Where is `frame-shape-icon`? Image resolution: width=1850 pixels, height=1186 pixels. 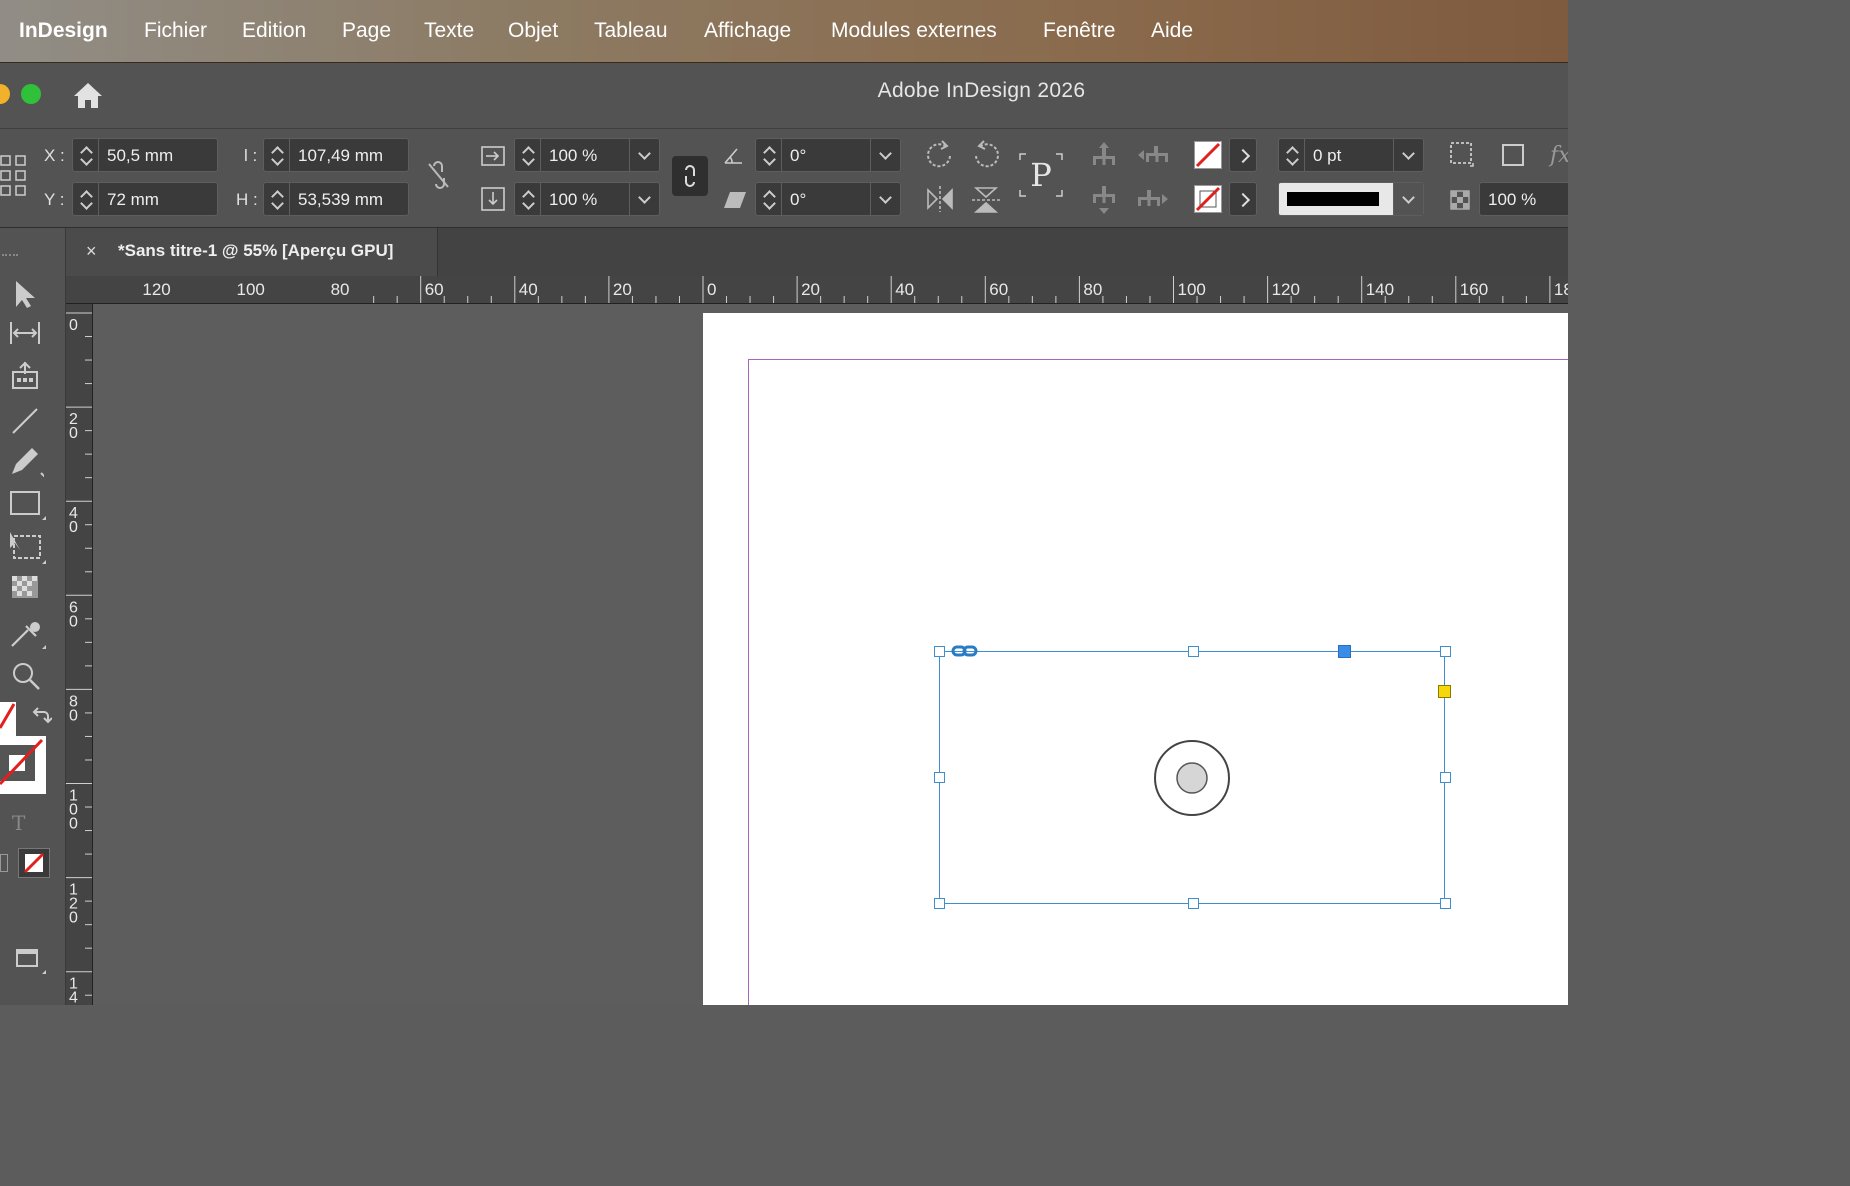 frame-shape-icon is located at coordinates (1513, 157).